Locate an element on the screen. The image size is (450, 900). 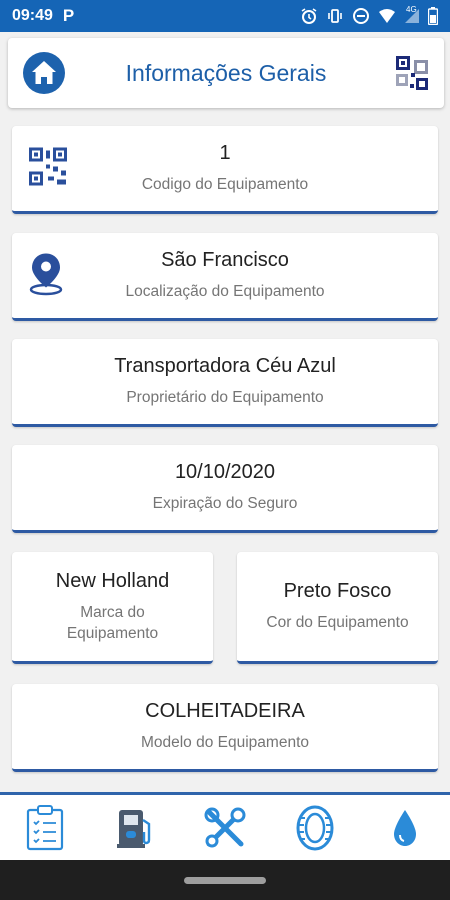
app-header: Informações Gerais is located at coordinates (226, 73).